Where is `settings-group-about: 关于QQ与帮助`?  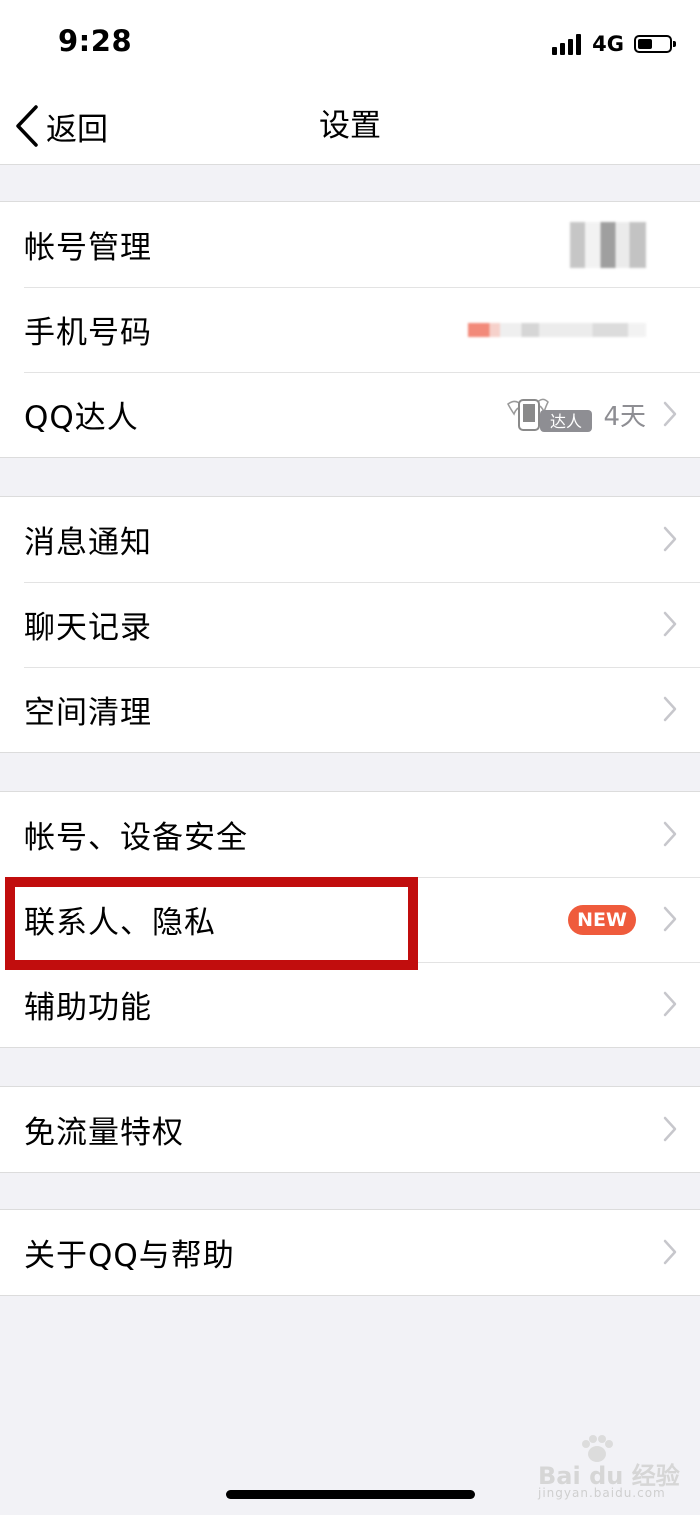 settings-group-about: 关于QQ与帮助 is located at coordinates (350, 1252).